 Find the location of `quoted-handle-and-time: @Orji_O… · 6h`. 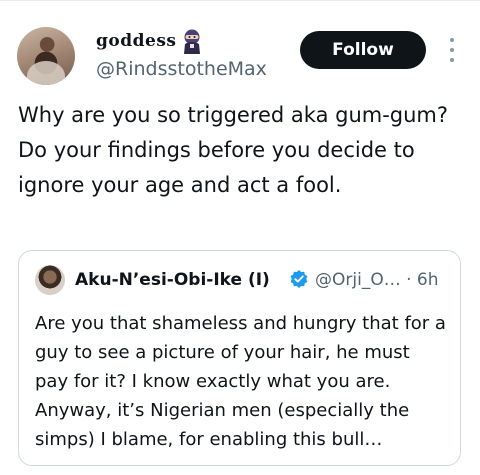

quoted-handle-and-time: @Orji_O… · 6h is located at coordinates (377, 280).